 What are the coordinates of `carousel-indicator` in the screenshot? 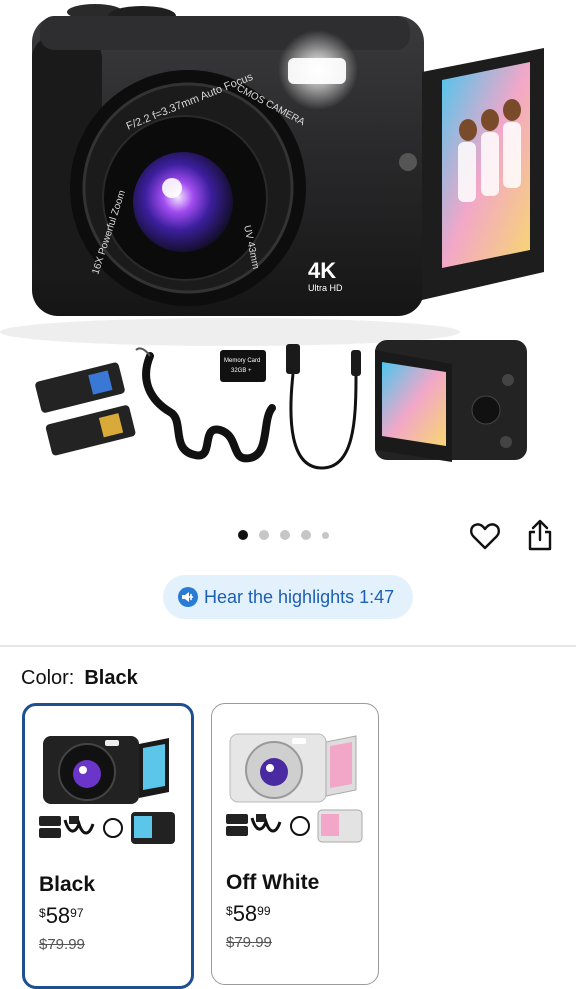 It's located at (283, 535).